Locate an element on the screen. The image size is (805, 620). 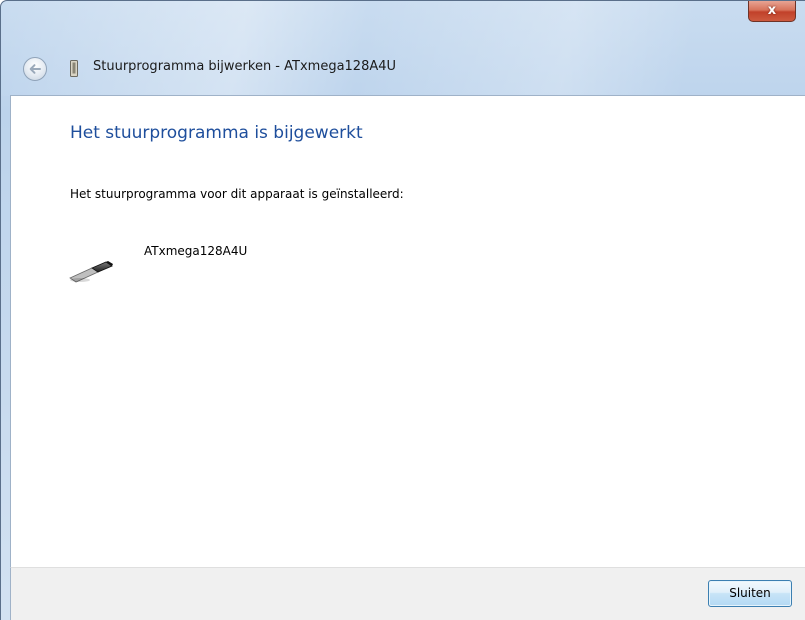
device-name: ATxmega128A4U is located at coordinates (196, 251).